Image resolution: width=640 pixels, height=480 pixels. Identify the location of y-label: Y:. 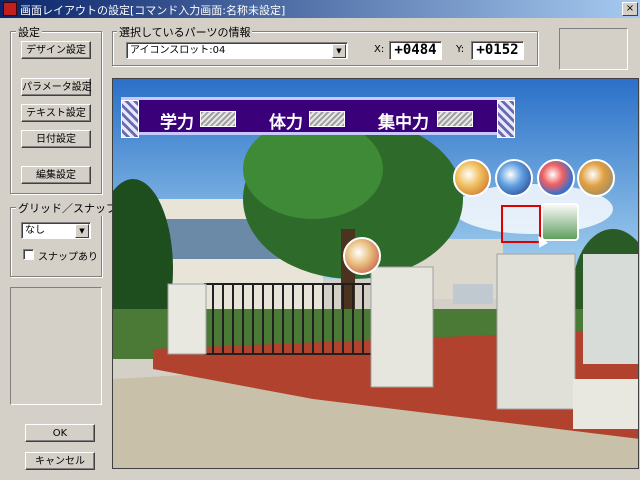
(460, 49).